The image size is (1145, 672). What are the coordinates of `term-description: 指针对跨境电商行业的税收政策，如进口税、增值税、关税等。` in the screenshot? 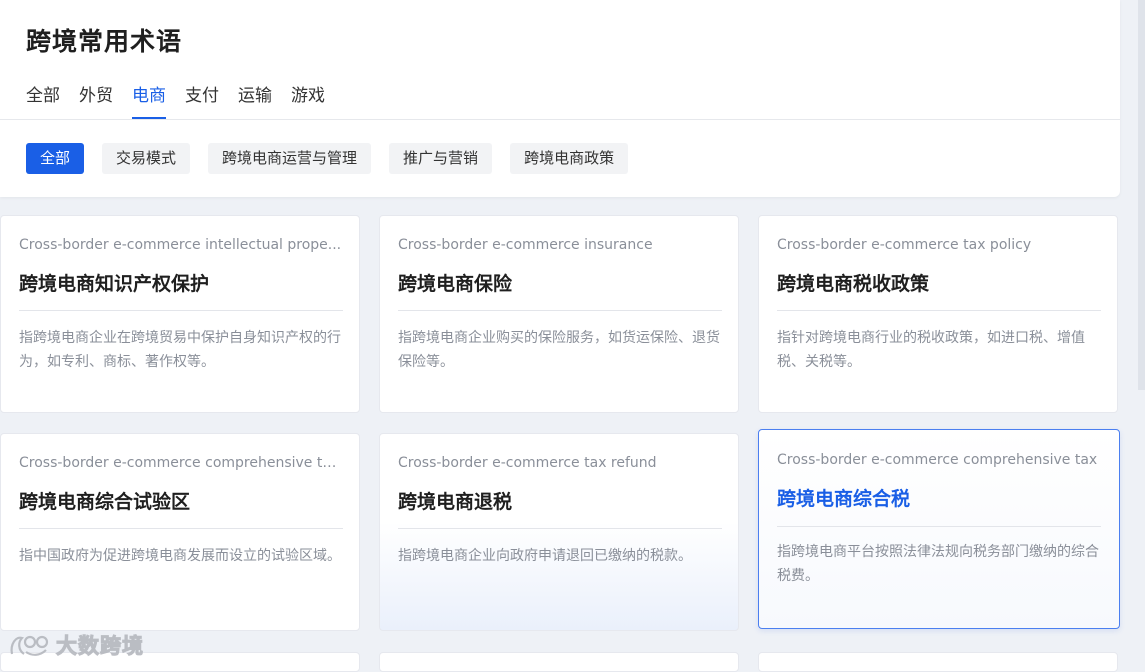 It's located at (931, 350).